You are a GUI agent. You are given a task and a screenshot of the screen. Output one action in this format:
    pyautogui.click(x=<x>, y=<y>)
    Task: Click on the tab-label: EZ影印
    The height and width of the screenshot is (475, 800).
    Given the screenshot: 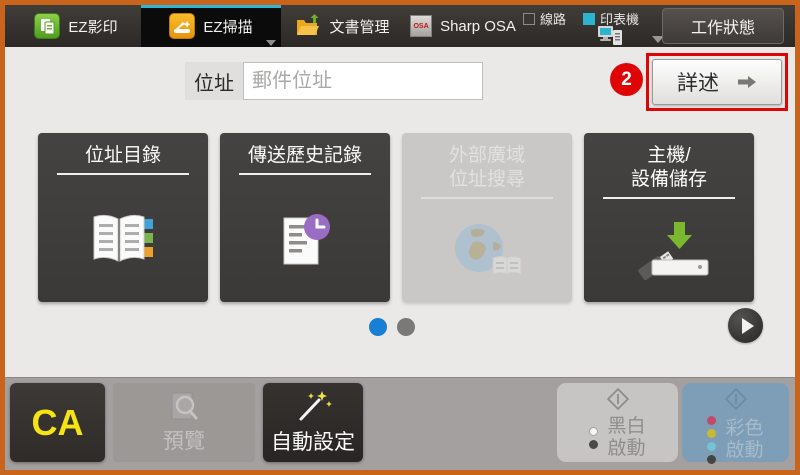 What is the action you would take?
    pyautogui.click(x=93, y=27)
    